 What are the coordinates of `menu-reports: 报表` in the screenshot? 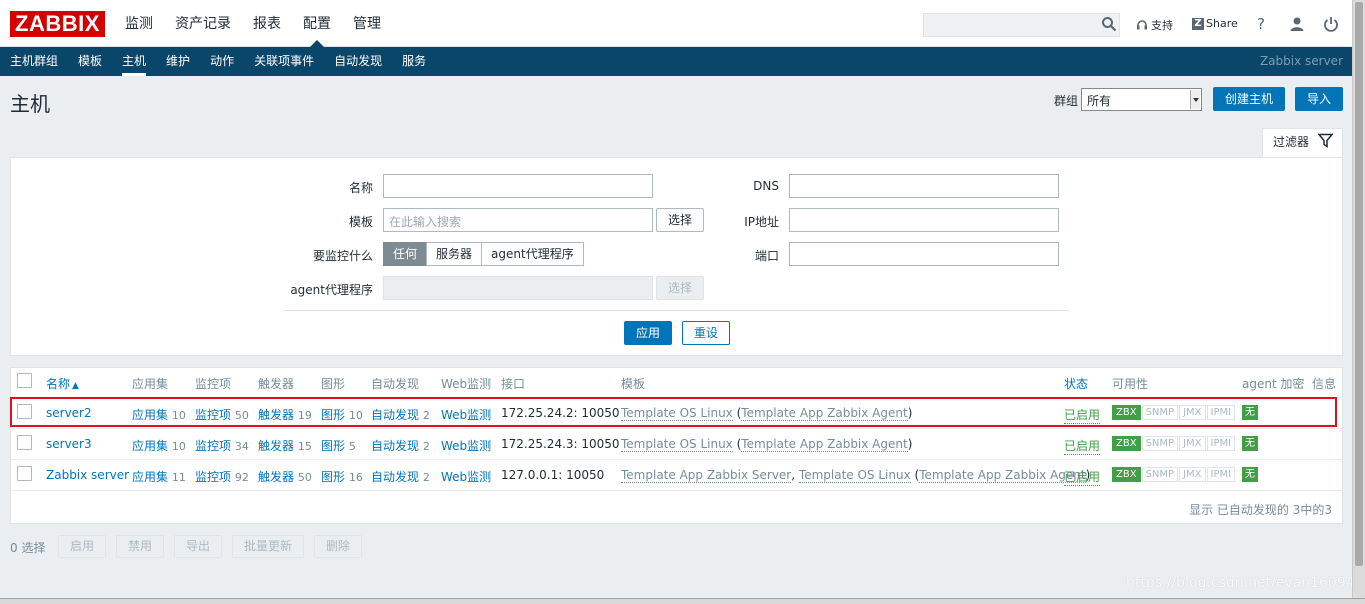 It's located at (267, 23).